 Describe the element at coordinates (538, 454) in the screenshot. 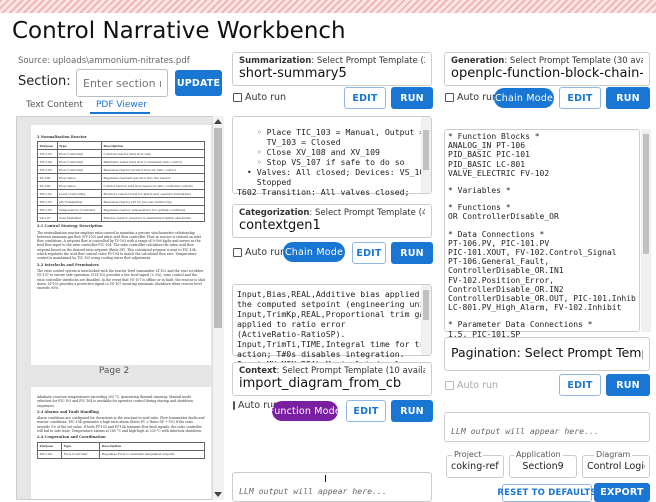

I see `application-label: Application` at that location.